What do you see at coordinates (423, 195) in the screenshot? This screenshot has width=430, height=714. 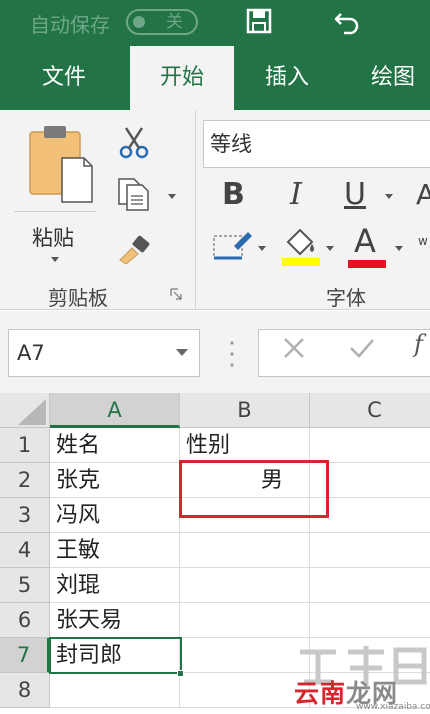 I see `grow-font-button: A` at bounding box center [423, 195].